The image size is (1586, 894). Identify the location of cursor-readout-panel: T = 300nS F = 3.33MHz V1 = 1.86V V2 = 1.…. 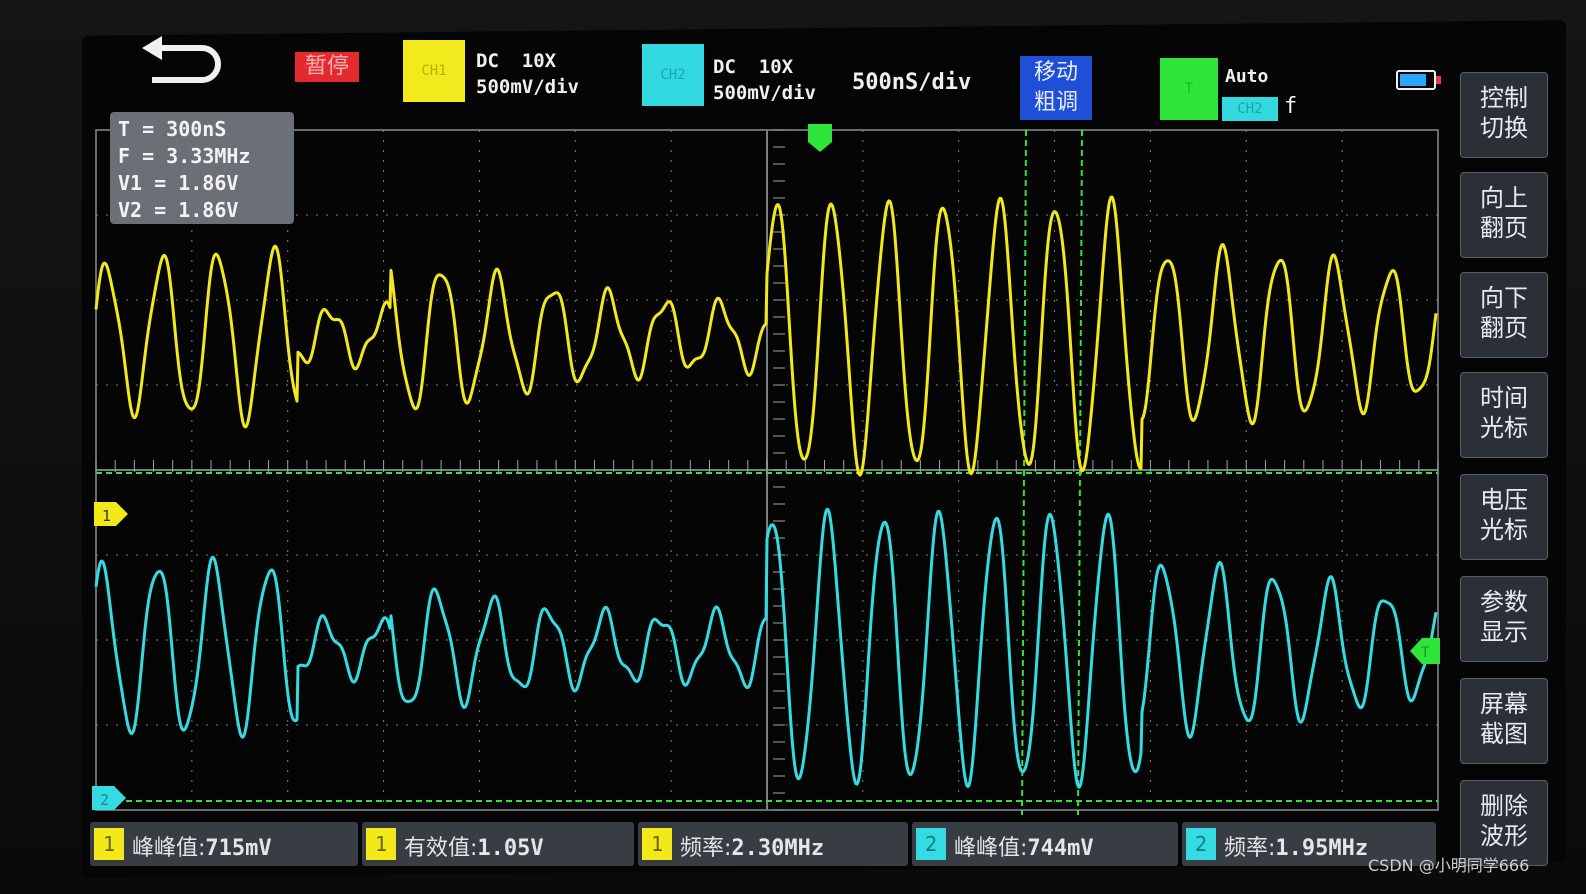
(202, 168).